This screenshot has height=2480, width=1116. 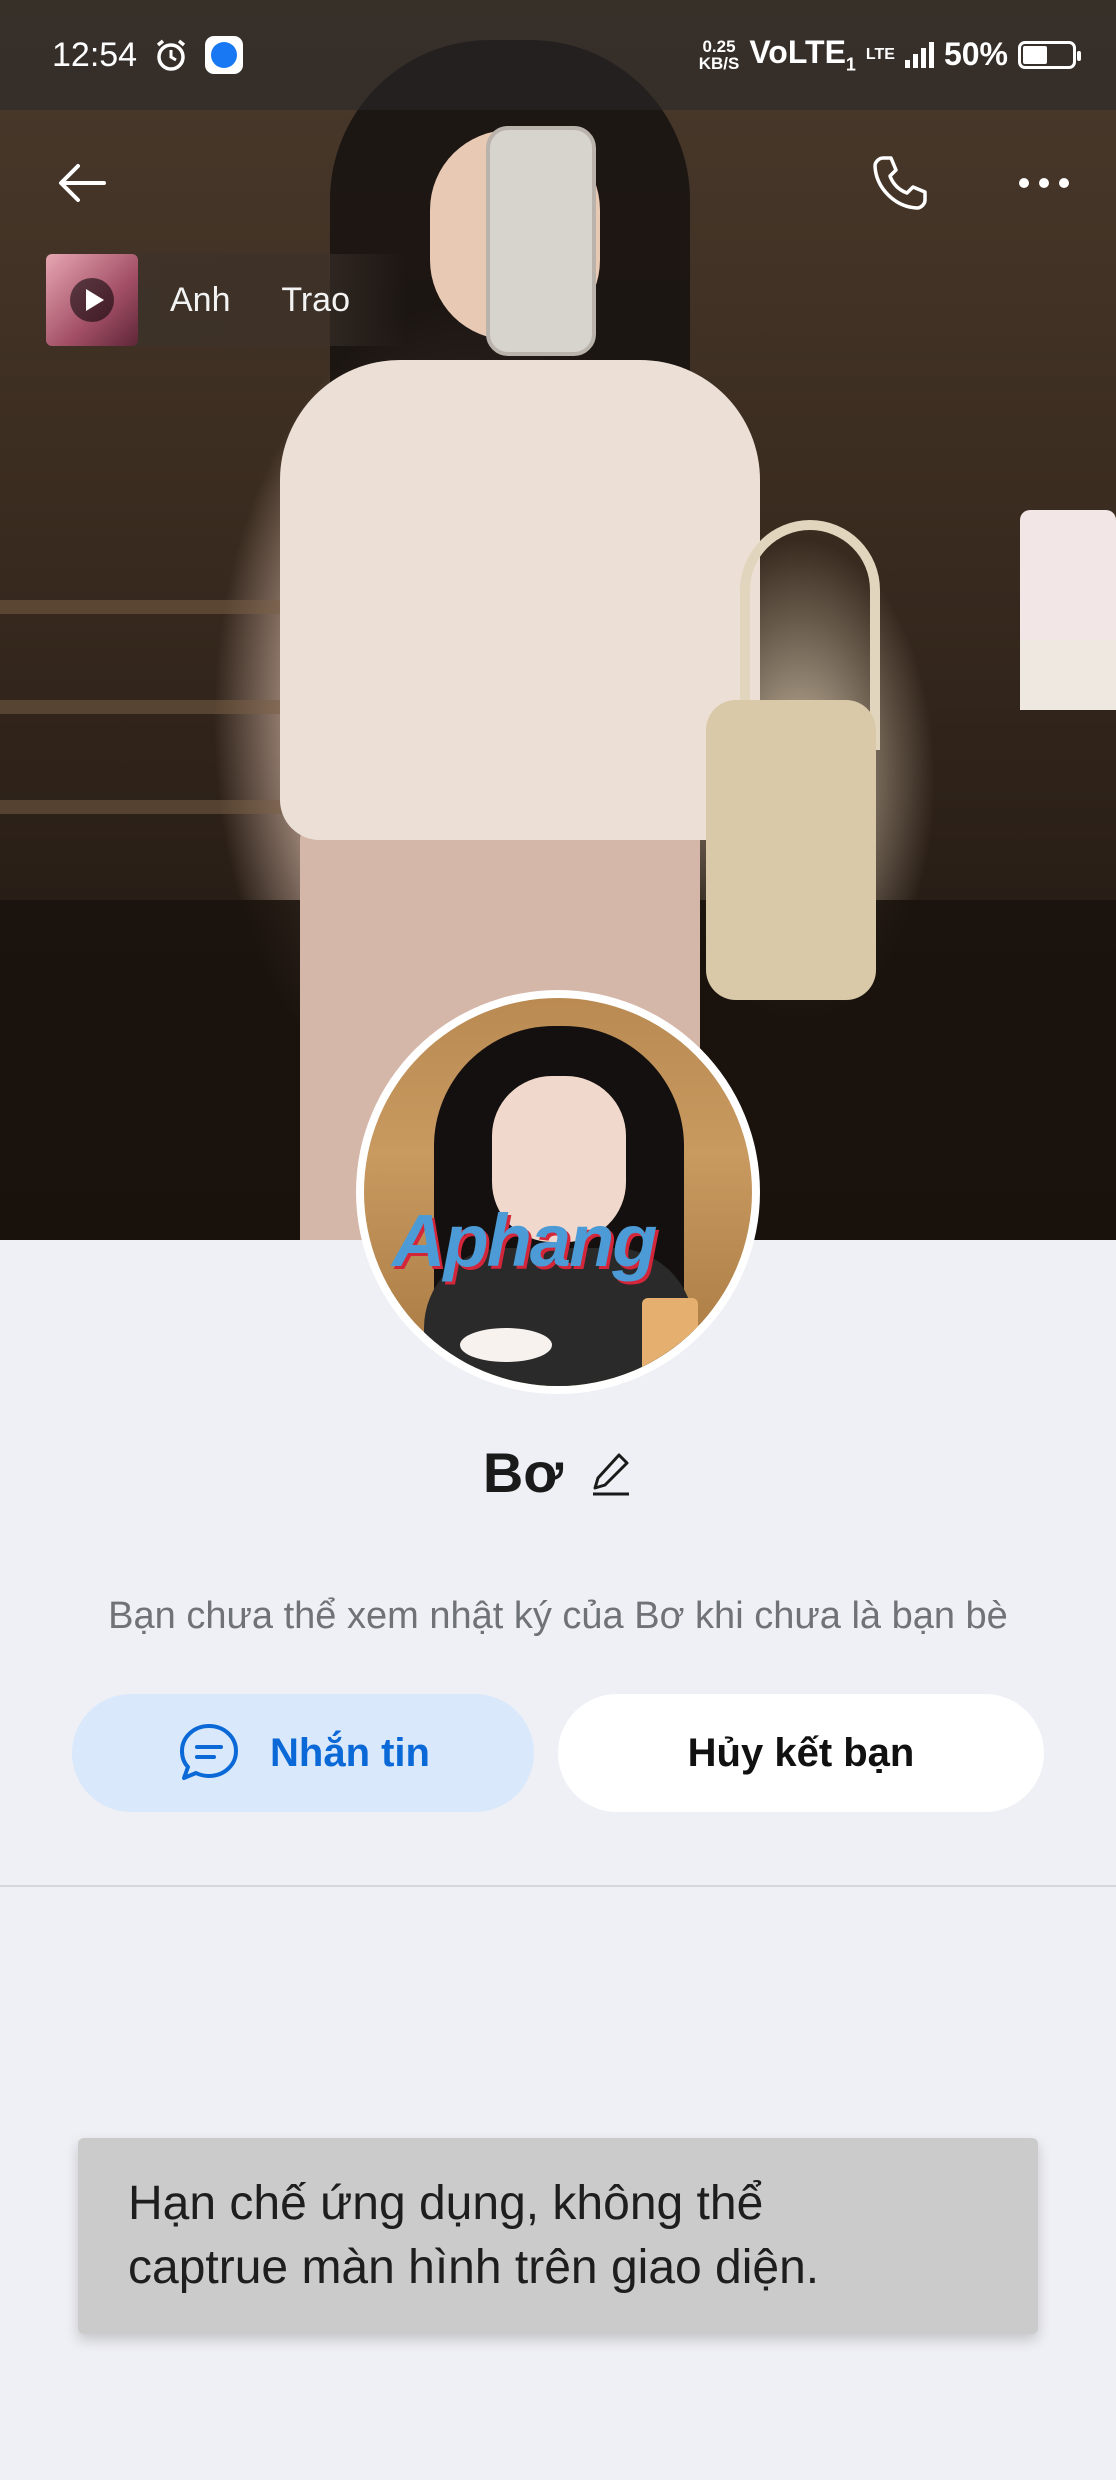 I want to click on net-speed-unit: KB/S, so click(x=719, y=63).